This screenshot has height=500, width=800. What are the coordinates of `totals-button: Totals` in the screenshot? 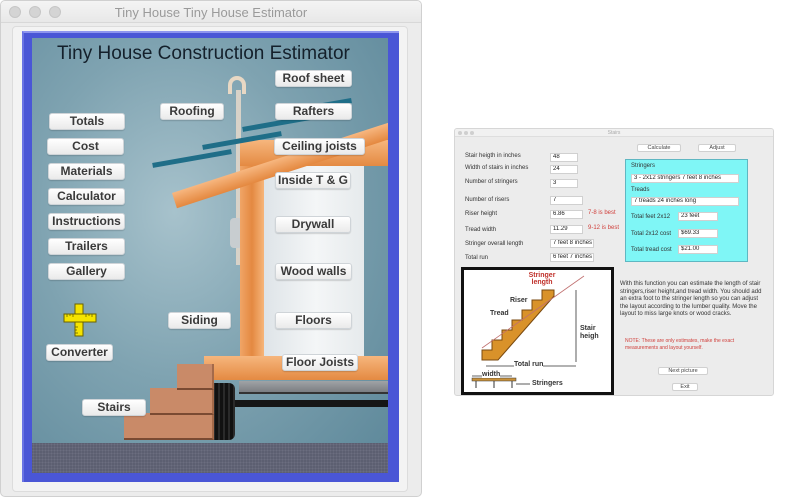 It's located at (87, 121).